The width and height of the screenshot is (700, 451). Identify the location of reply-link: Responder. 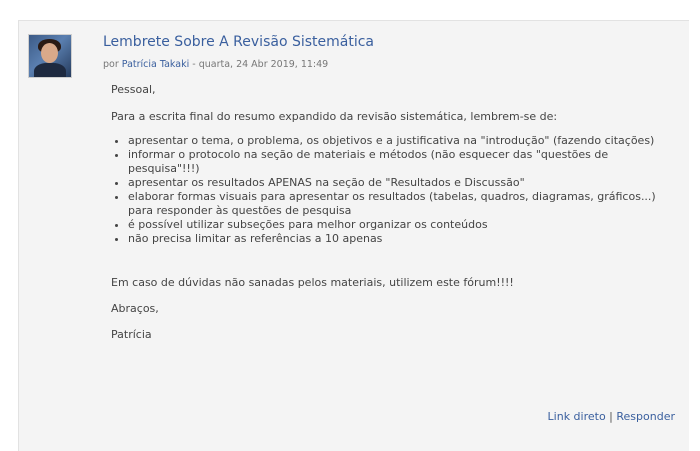
(645, 416).